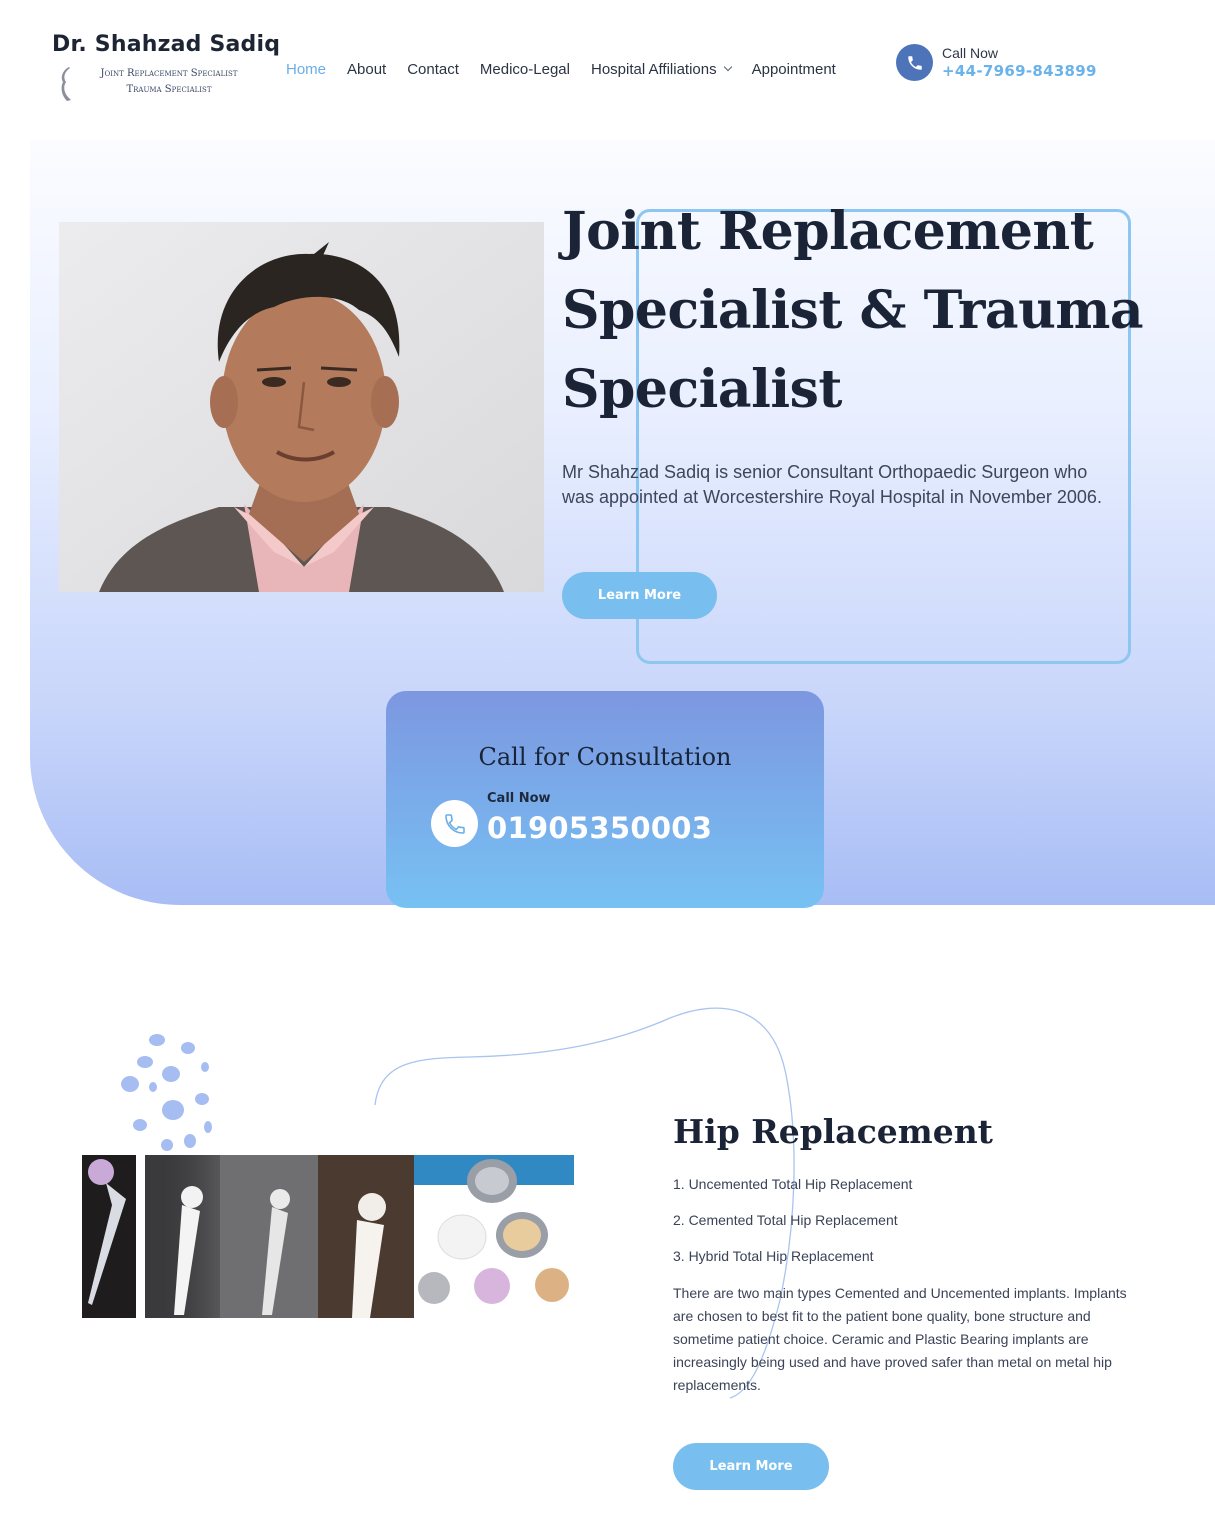  What do you see at coordinates (751, 1466) in the screenshot?
I see `hip-learn-more-button: Learn More` at bounding box center [751, 1466].